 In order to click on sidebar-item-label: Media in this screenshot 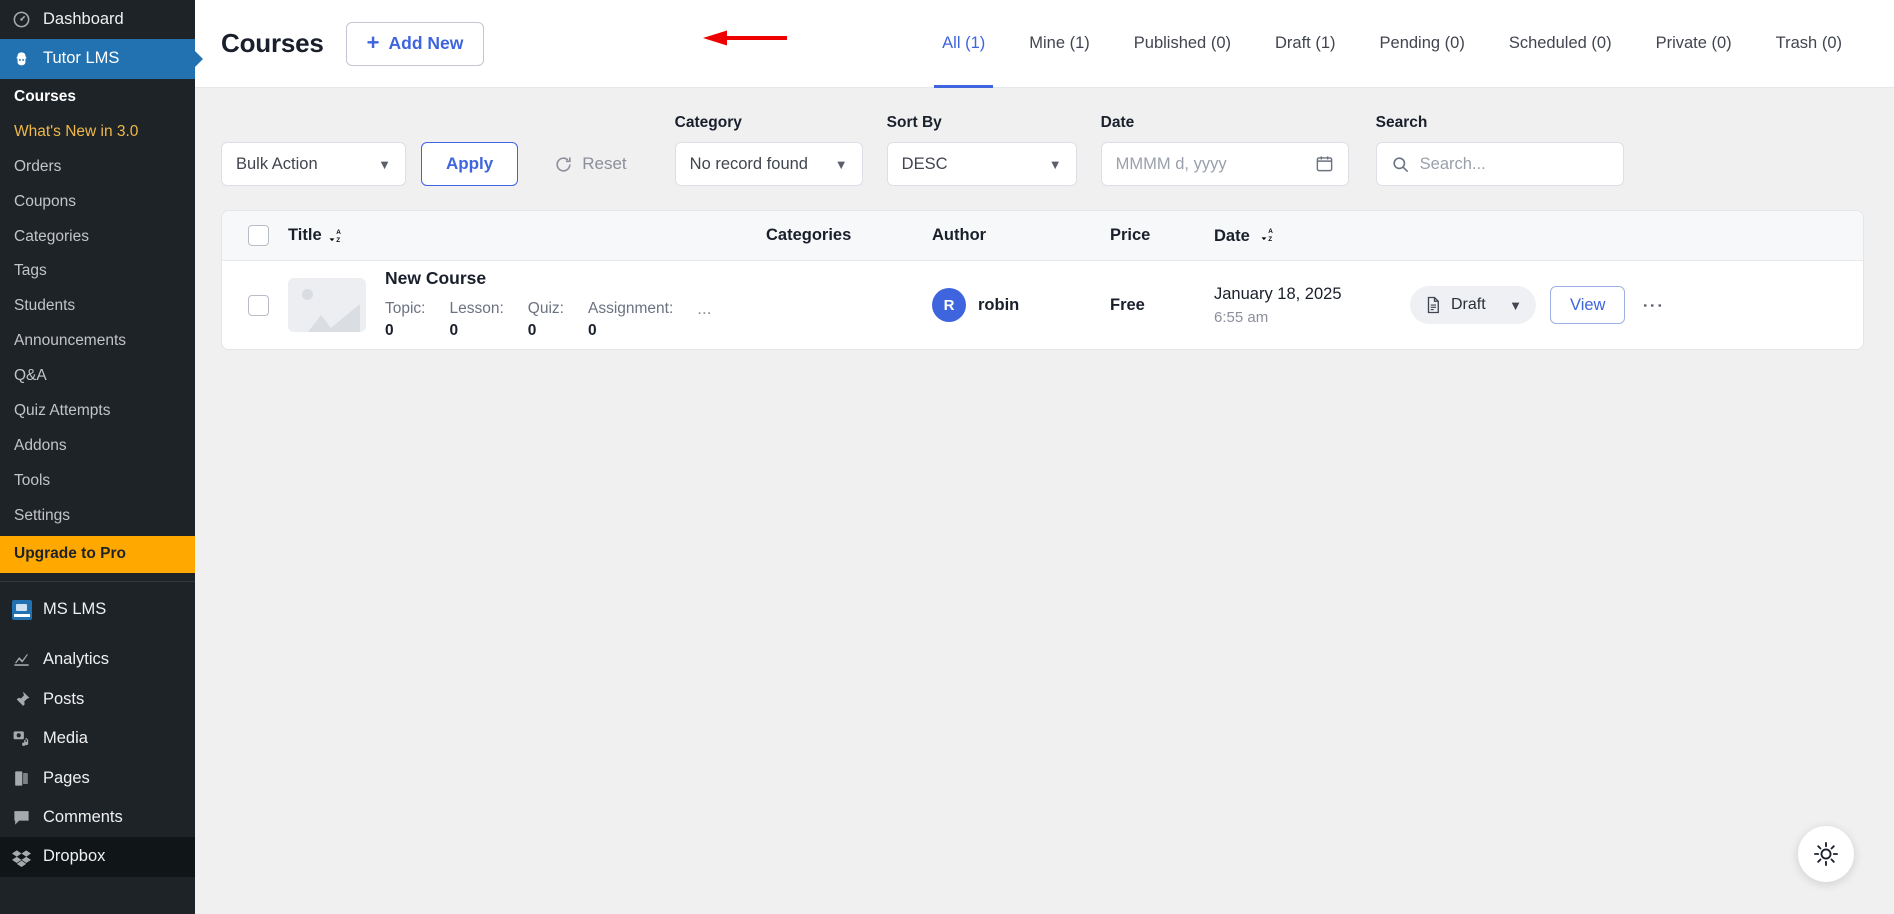, I will do `click(65, 738)`.